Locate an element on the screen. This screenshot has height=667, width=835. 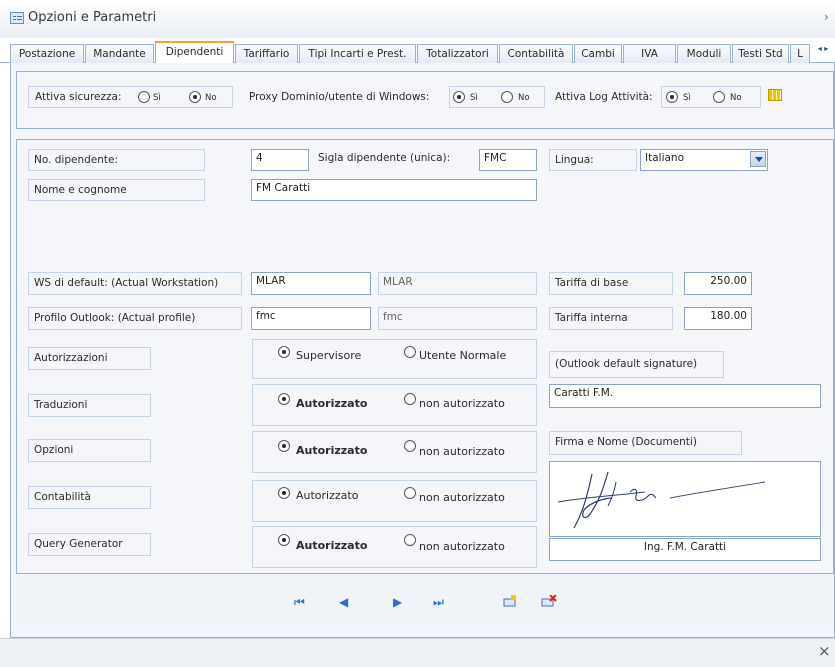
no-dipendente-field: 4 is located at coordinates (280, 160).